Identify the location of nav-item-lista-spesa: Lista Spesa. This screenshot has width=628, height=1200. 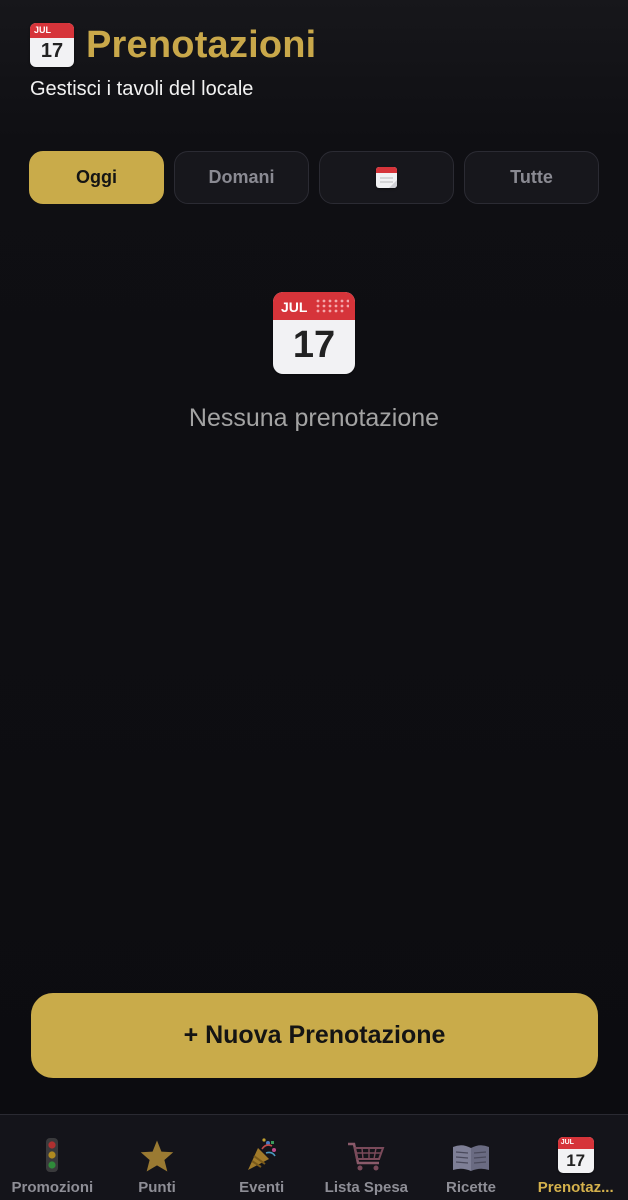
(366, 1157).